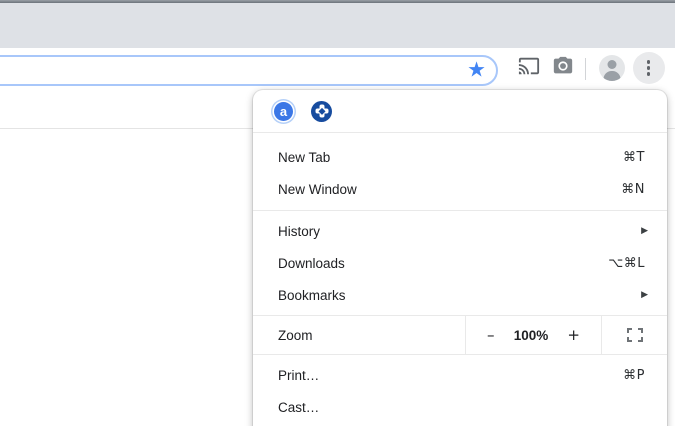 Image resolution: width=675 pixels, height=426 pixels. Describe the element at coordinates (321, 111) in the screenshot. I see `extension-cross-icon` at that location.